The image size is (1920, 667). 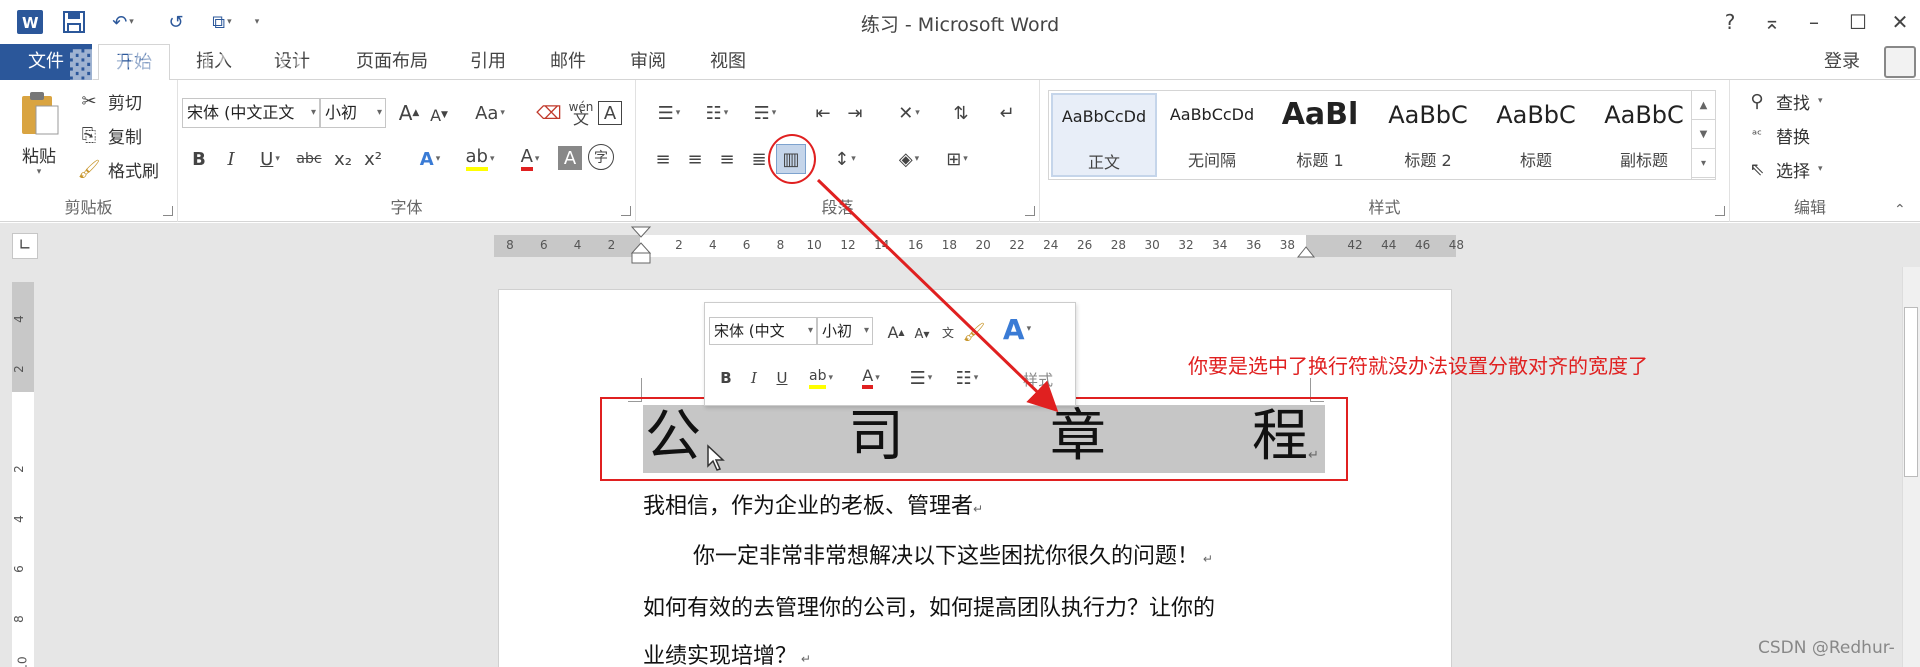 I want to click on tab-references: 引用, so click(x=488, y=62).